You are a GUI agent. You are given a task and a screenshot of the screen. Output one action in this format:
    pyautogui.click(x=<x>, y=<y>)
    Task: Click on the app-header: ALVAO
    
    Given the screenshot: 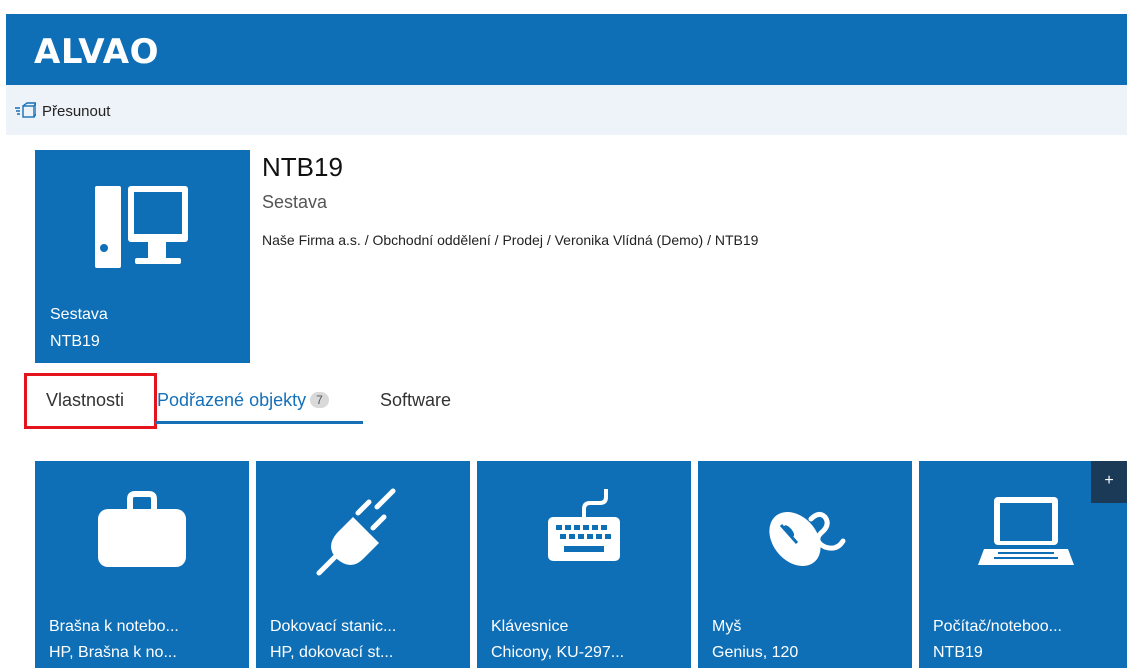 What is the action you would take?
    pyautogui.click(x=566, y=49)
    